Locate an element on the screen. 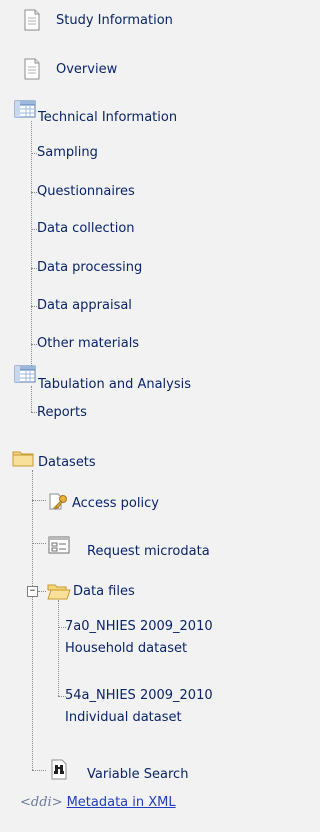 This screenshot has height=832, width=320. nav-data-appraisal: Data appraisal is located at coordinates (84, 306).